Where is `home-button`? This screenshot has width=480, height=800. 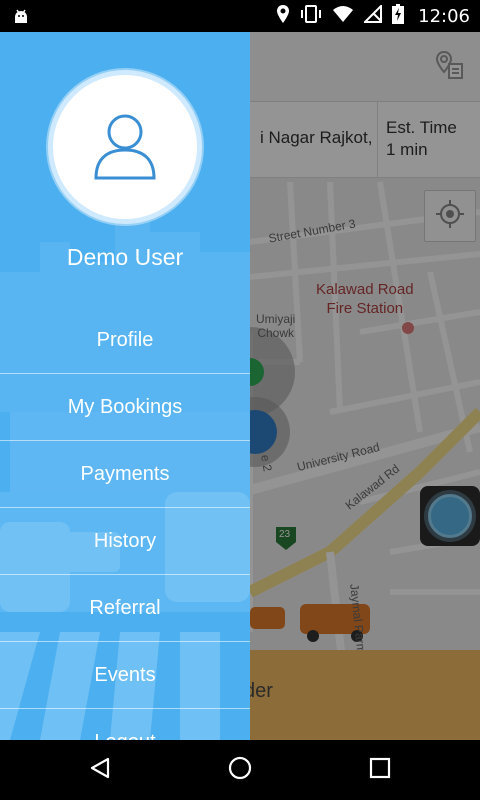
home-button is located at coordinates (240, 770).